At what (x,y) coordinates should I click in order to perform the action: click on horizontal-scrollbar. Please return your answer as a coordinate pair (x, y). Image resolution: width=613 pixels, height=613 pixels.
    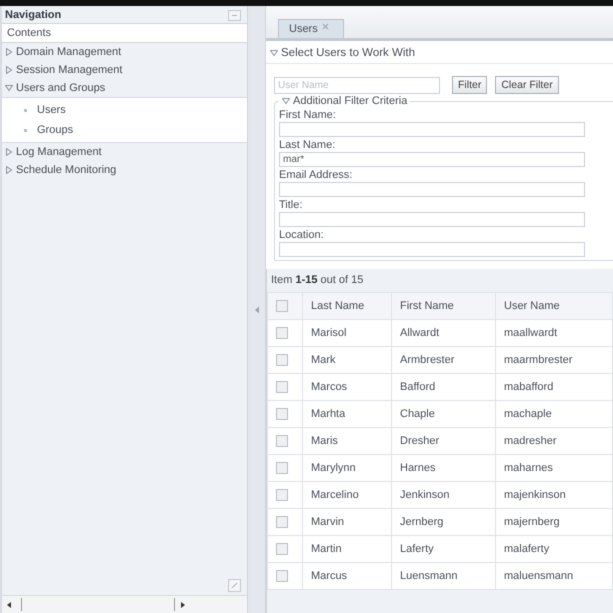
    Looking at the image, I should click on (124, 604).